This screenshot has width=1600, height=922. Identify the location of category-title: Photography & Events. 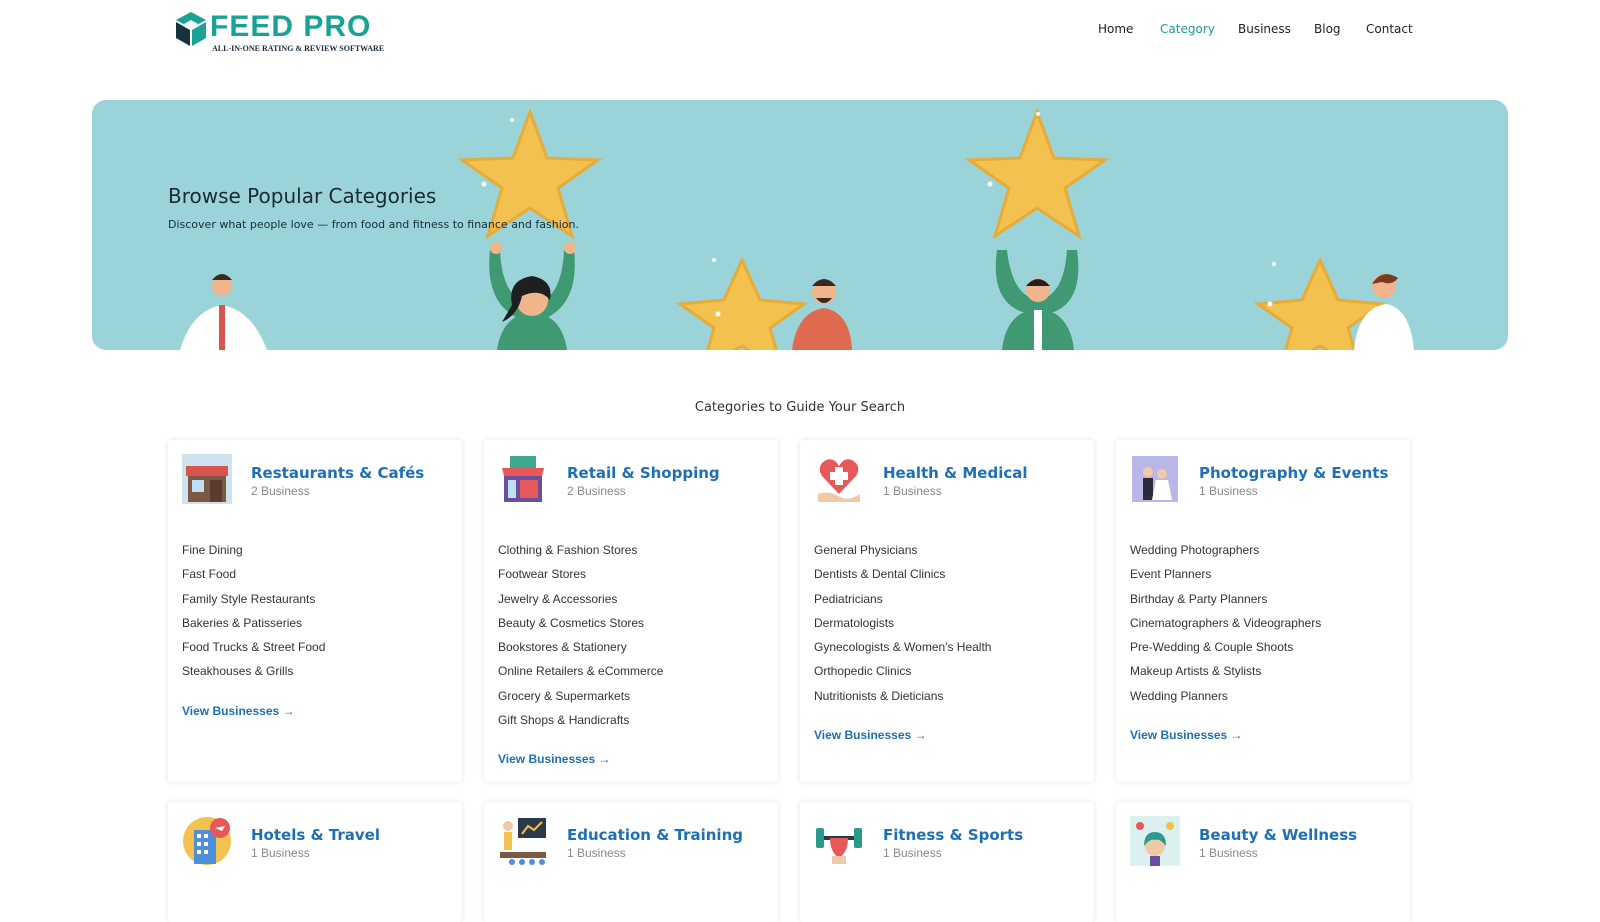
(1293, 473).